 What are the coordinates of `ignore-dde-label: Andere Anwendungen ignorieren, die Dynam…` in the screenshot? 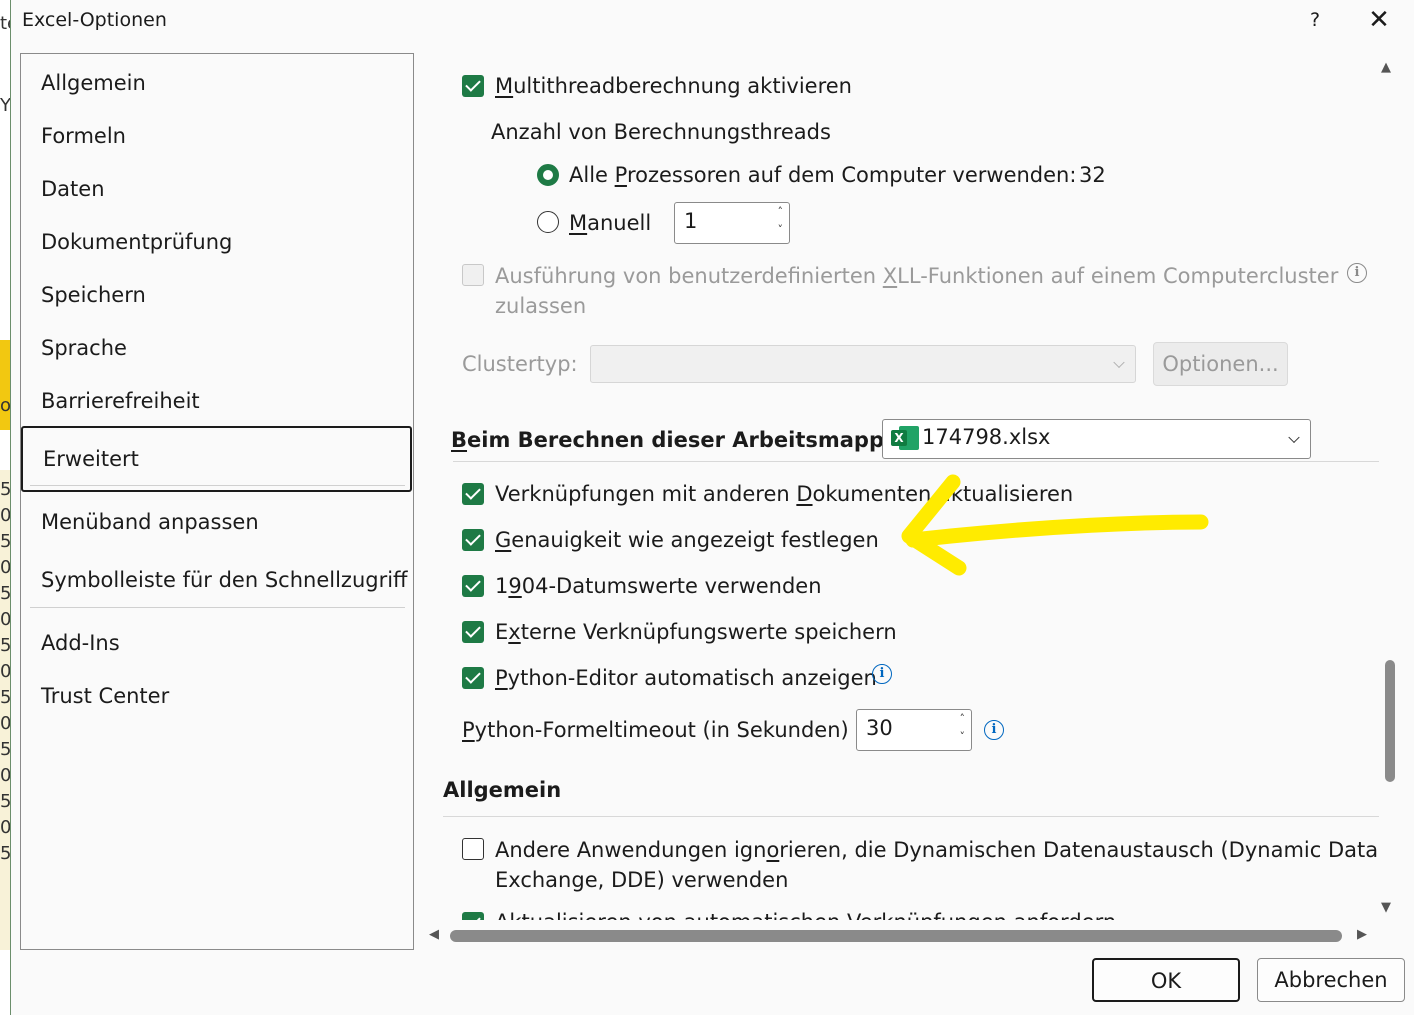 It's located at (936, 850).